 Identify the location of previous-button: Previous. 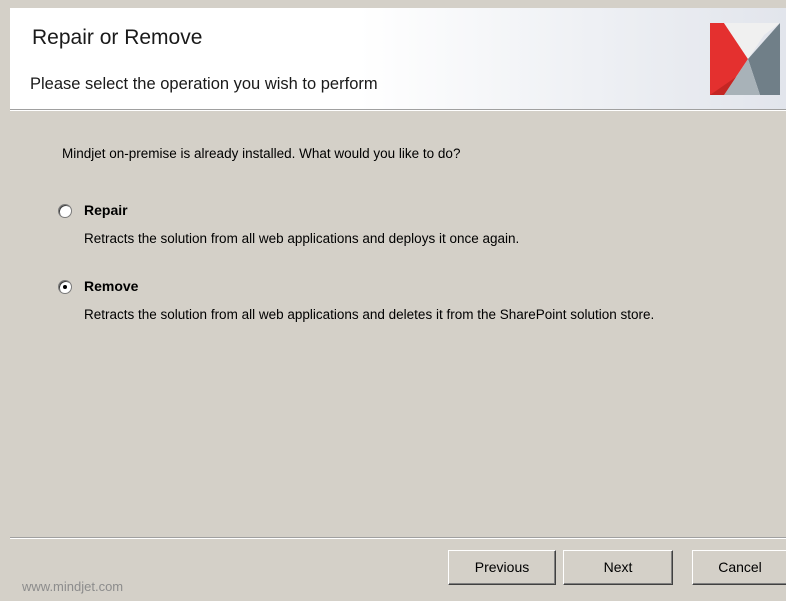
(502, 567).